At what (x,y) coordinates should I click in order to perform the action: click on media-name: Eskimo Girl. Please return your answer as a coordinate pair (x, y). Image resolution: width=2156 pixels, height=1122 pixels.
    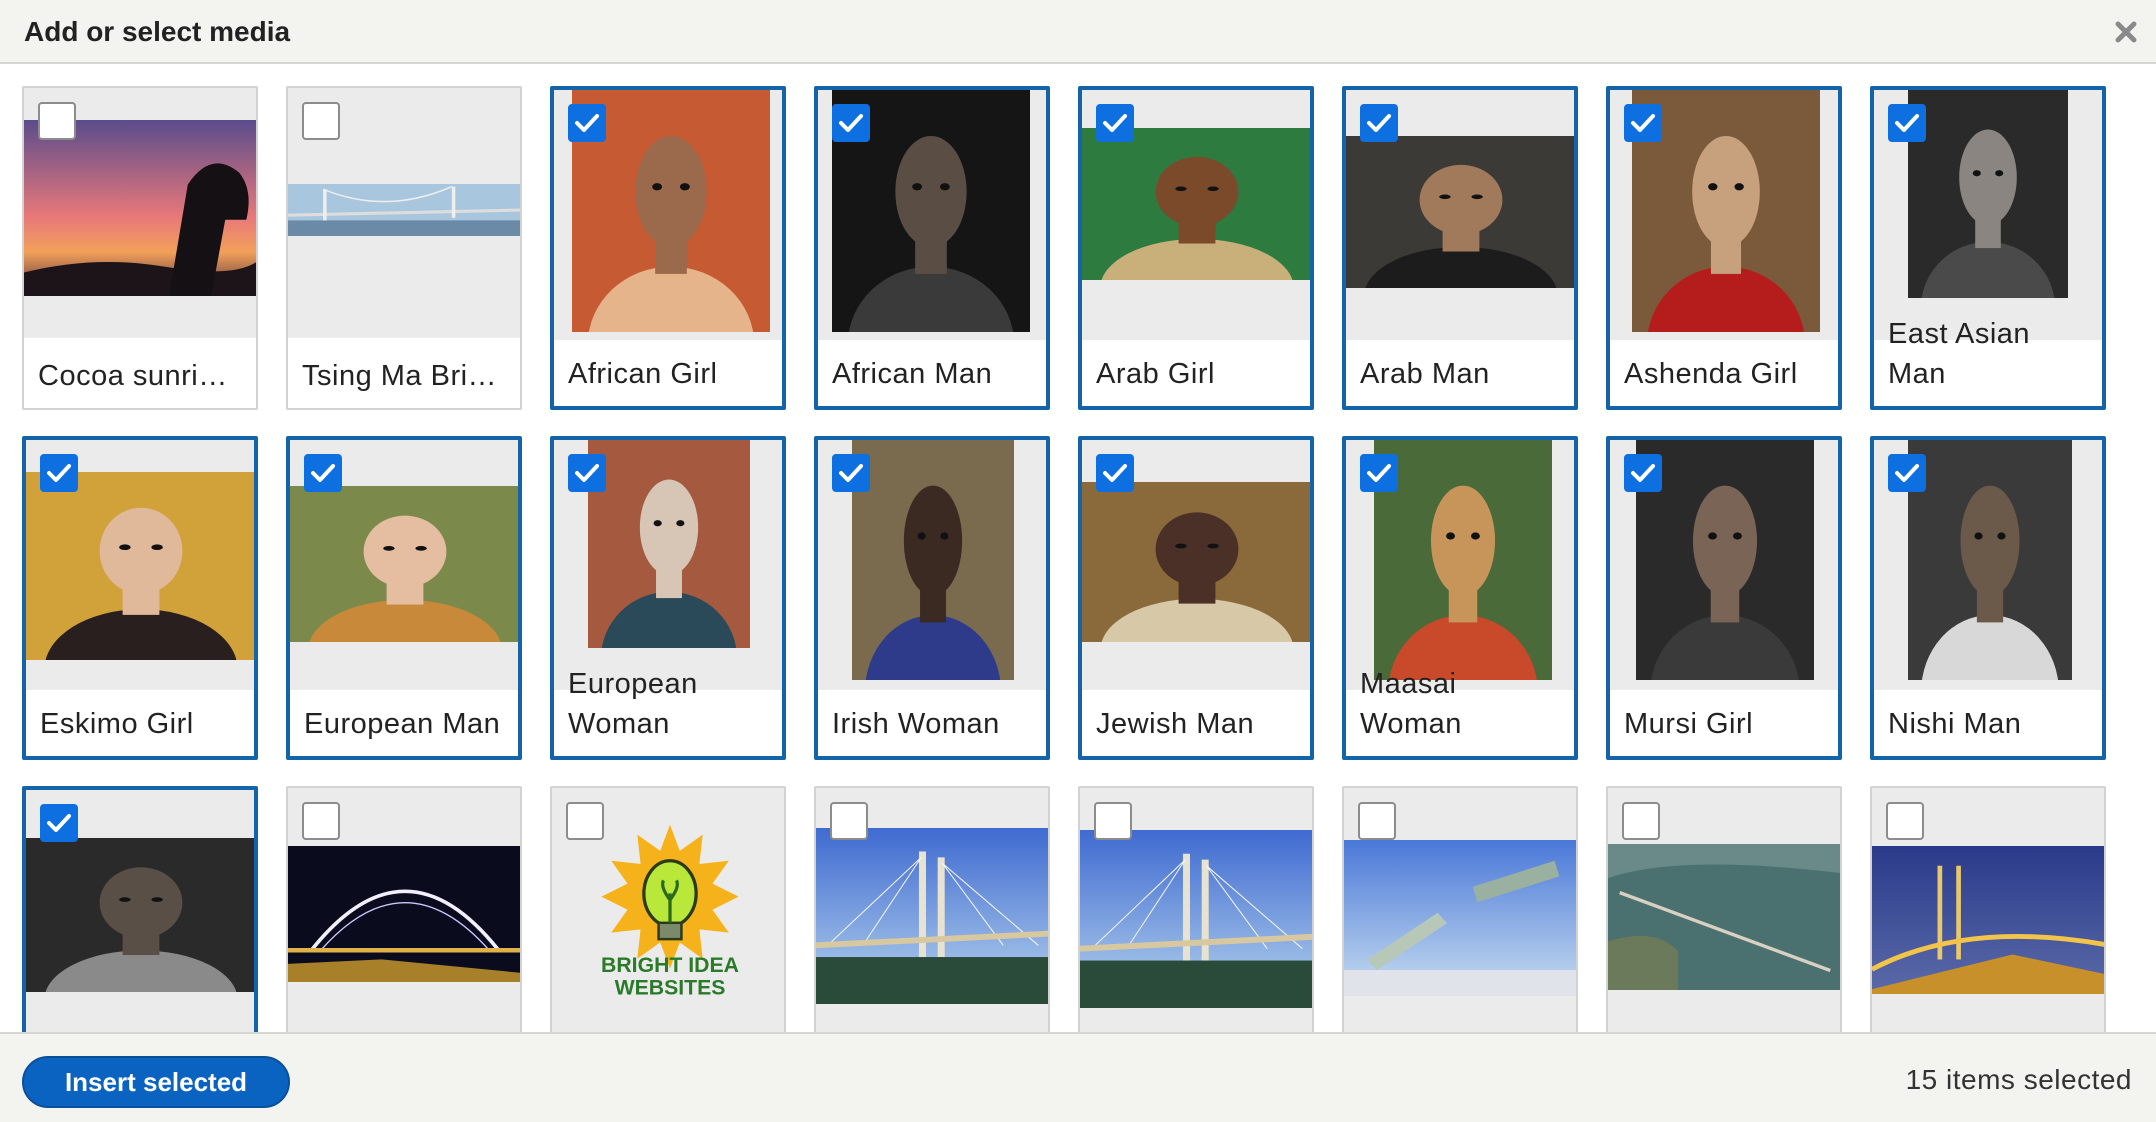
    Looking at the image, I should click on (117, 724).